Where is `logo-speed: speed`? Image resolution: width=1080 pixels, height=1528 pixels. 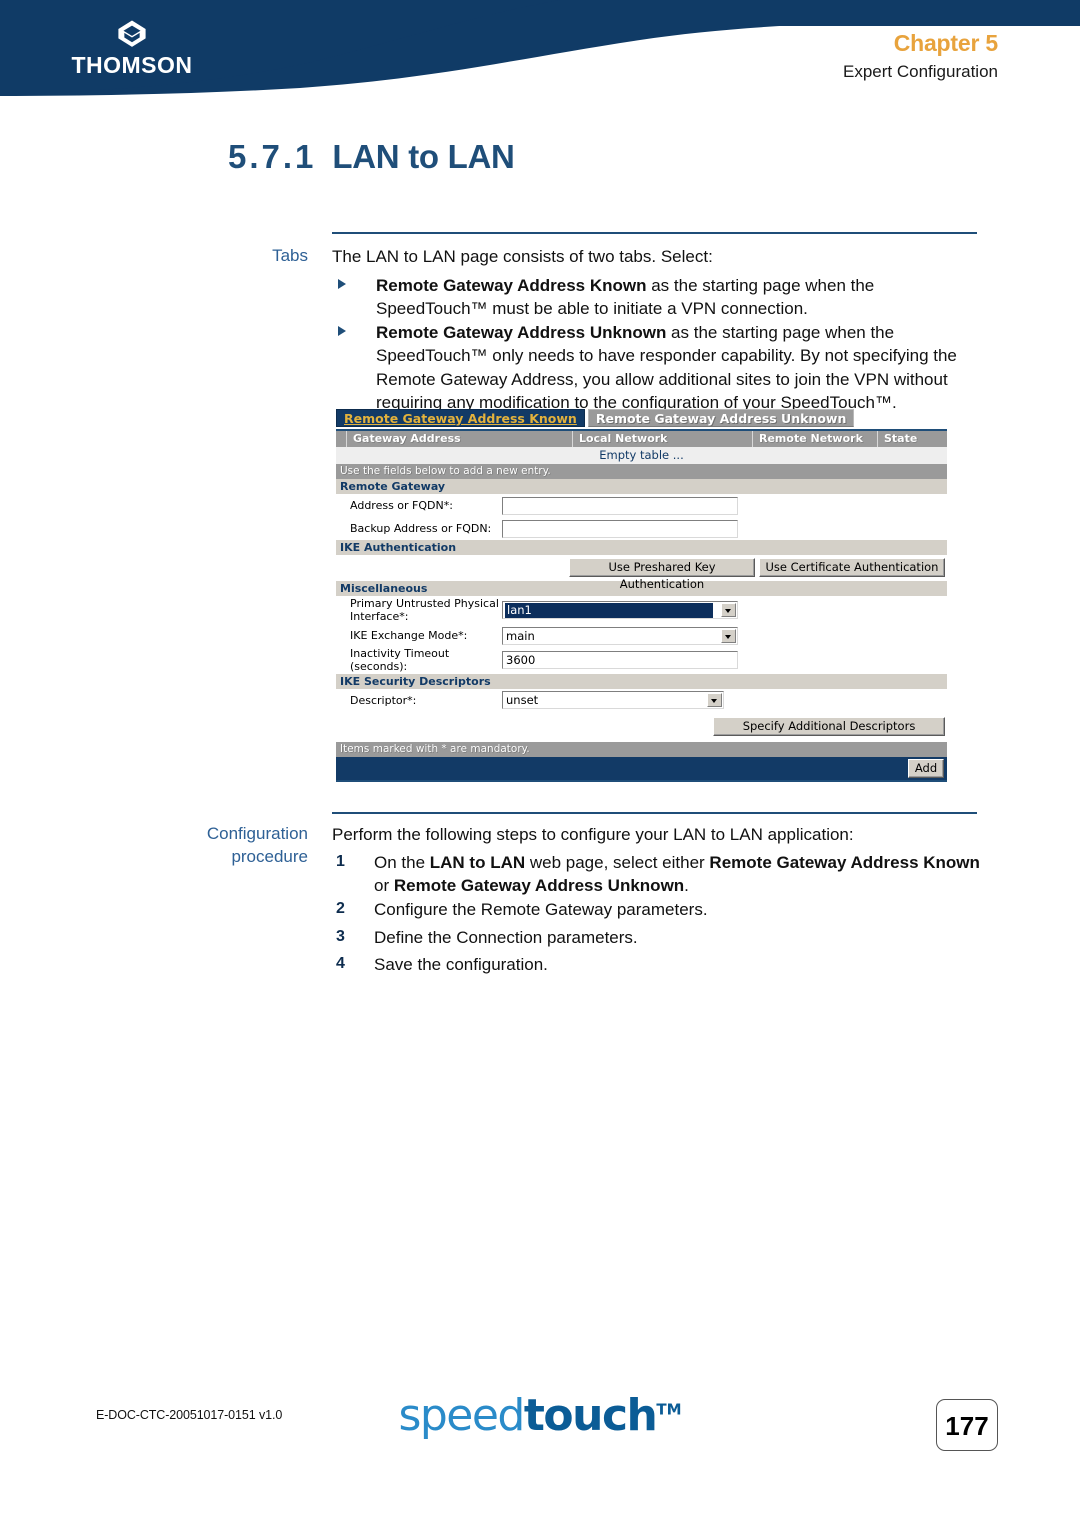 logo-speed: speed is located at coordinates (461, 1415).